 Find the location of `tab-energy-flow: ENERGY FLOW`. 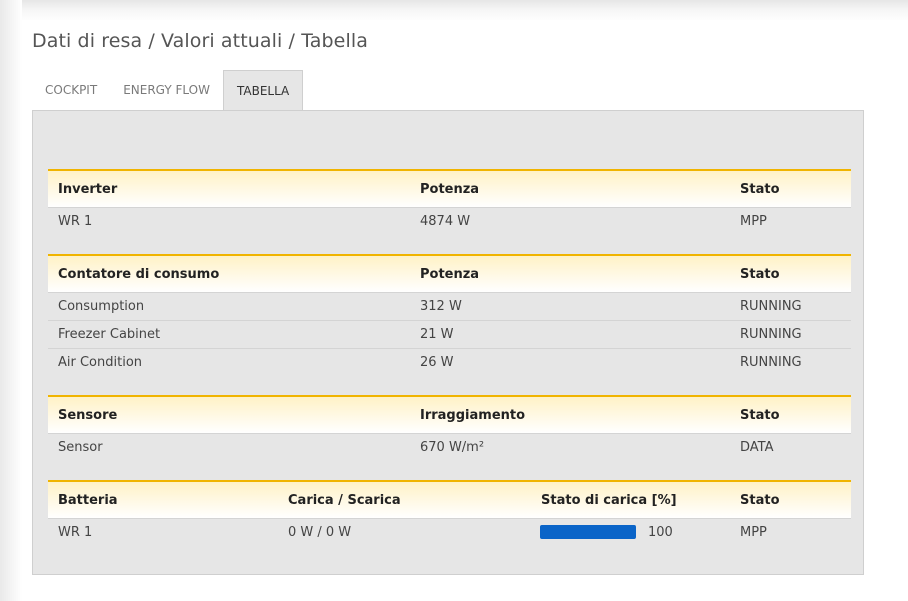

tab-energy-flow: ENERGY FLOW is located at coordinates (166, 90).